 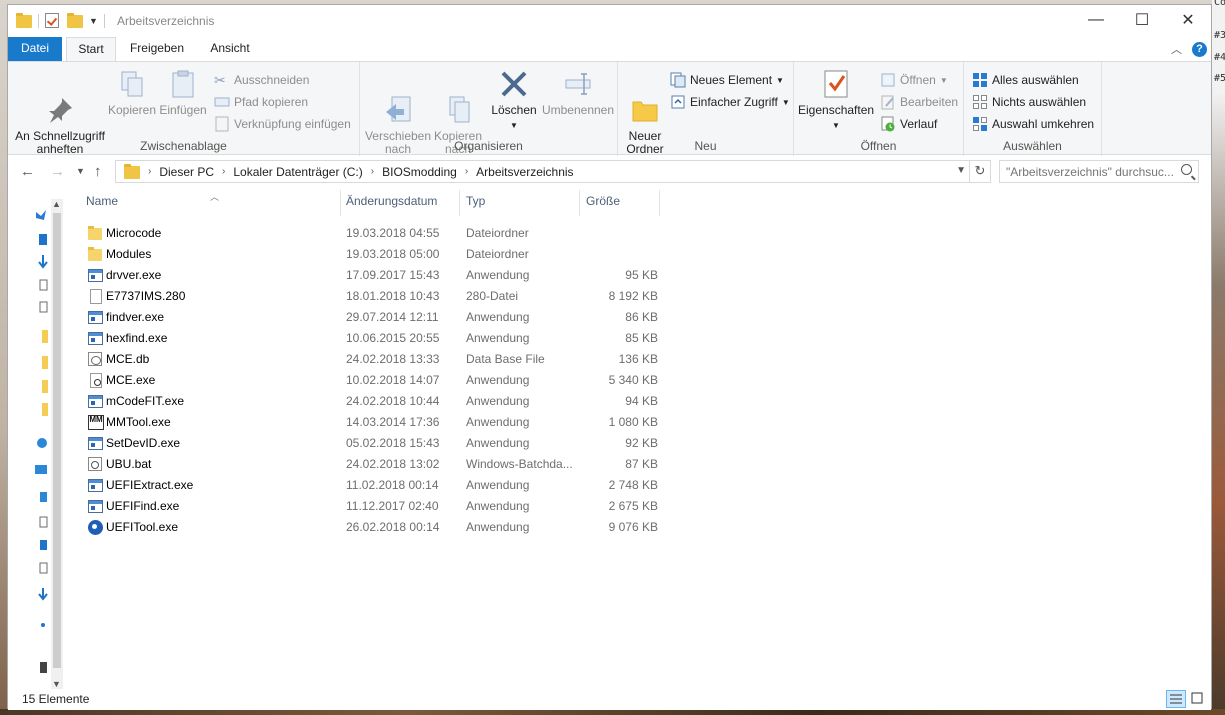 I want to click on new-item-button: Neues Element ▼, so click(x=727, y=80).